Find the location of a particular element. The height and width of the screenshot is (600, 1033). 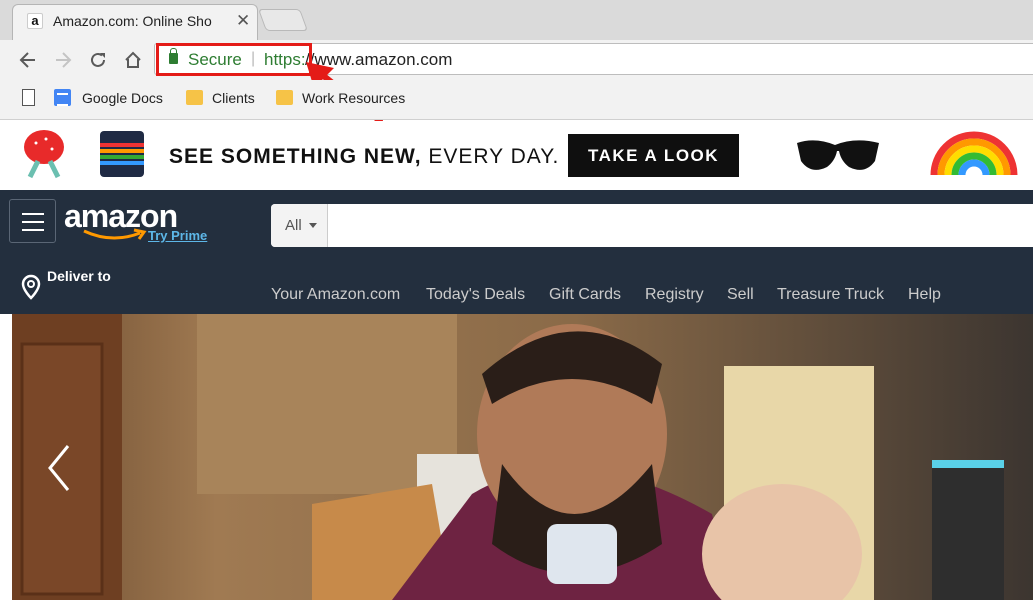

smile-arrow-icon is located at coordinates (115, 234).